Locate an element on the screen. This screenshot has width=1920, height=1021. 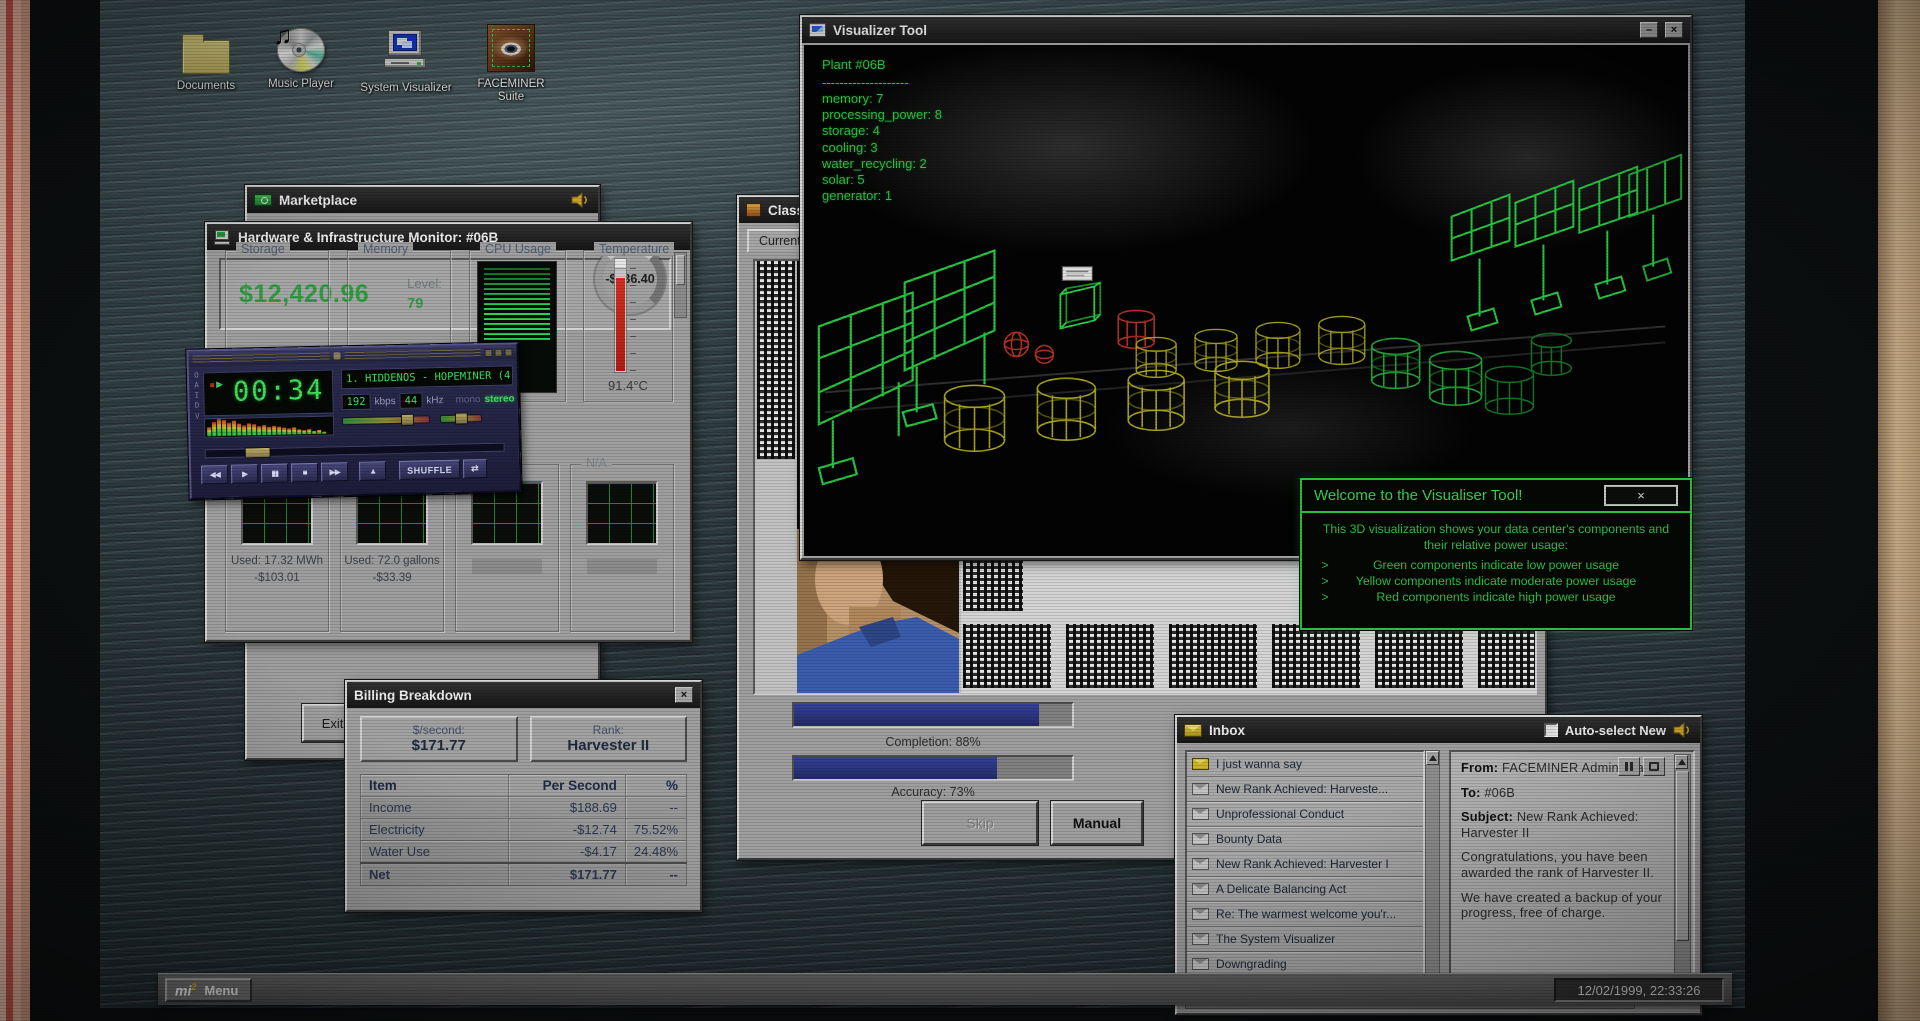
list-item: A Delicate Balancing Act is located at coordinates (1305, 889).